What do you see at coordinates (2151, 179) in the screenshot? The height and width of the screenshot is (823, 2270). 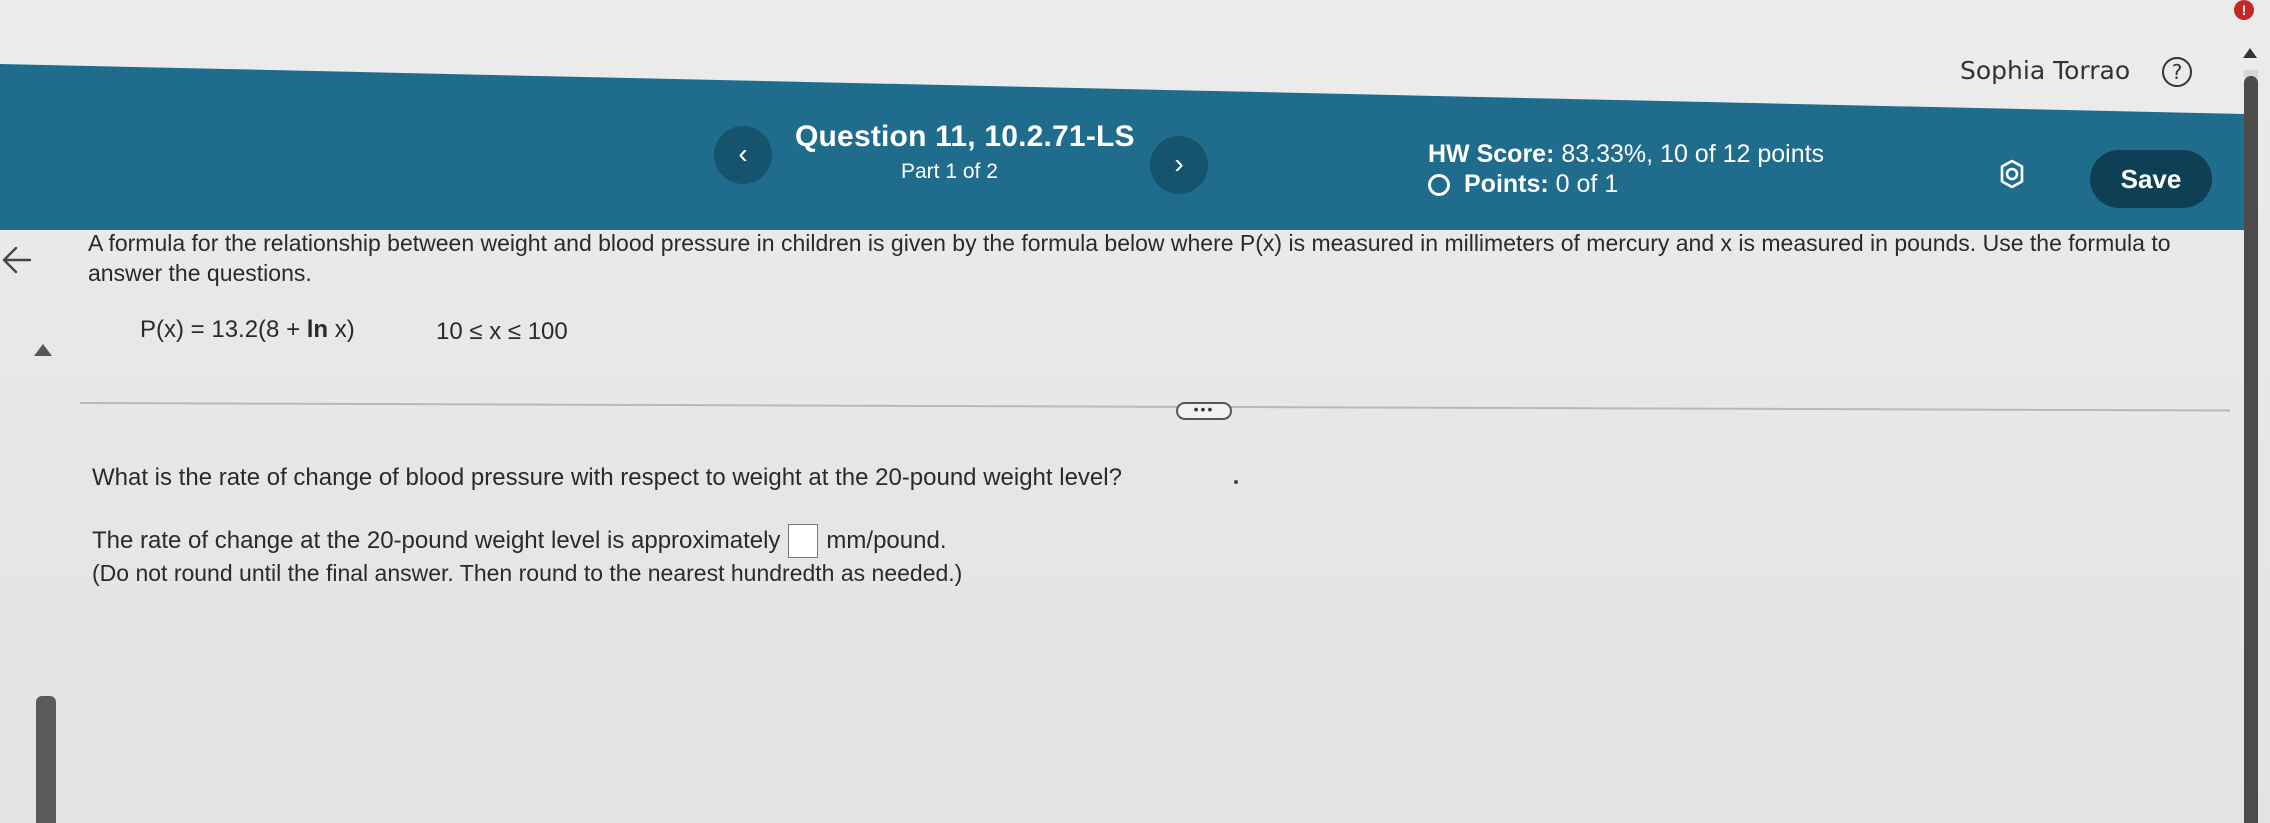 I see `save-button: Save` at bounding box center [2151, 179].